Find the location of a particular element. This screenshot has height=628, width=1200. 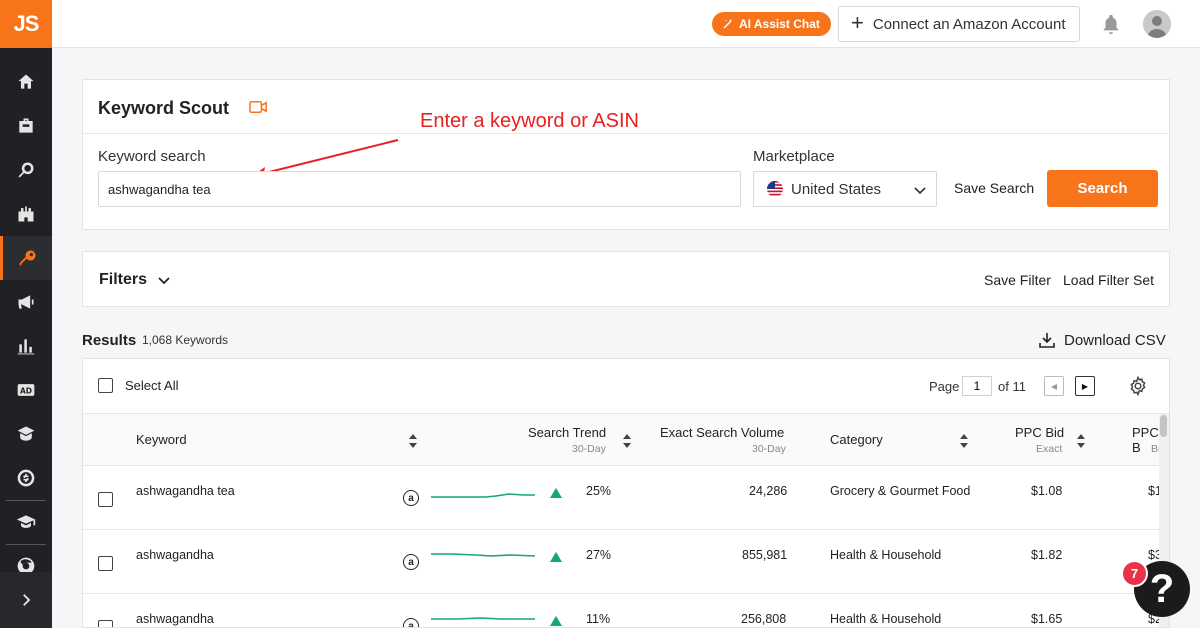

table-toolbar: Select All Page of 11 ◀ ▶ is located at coordinates (626, 386).